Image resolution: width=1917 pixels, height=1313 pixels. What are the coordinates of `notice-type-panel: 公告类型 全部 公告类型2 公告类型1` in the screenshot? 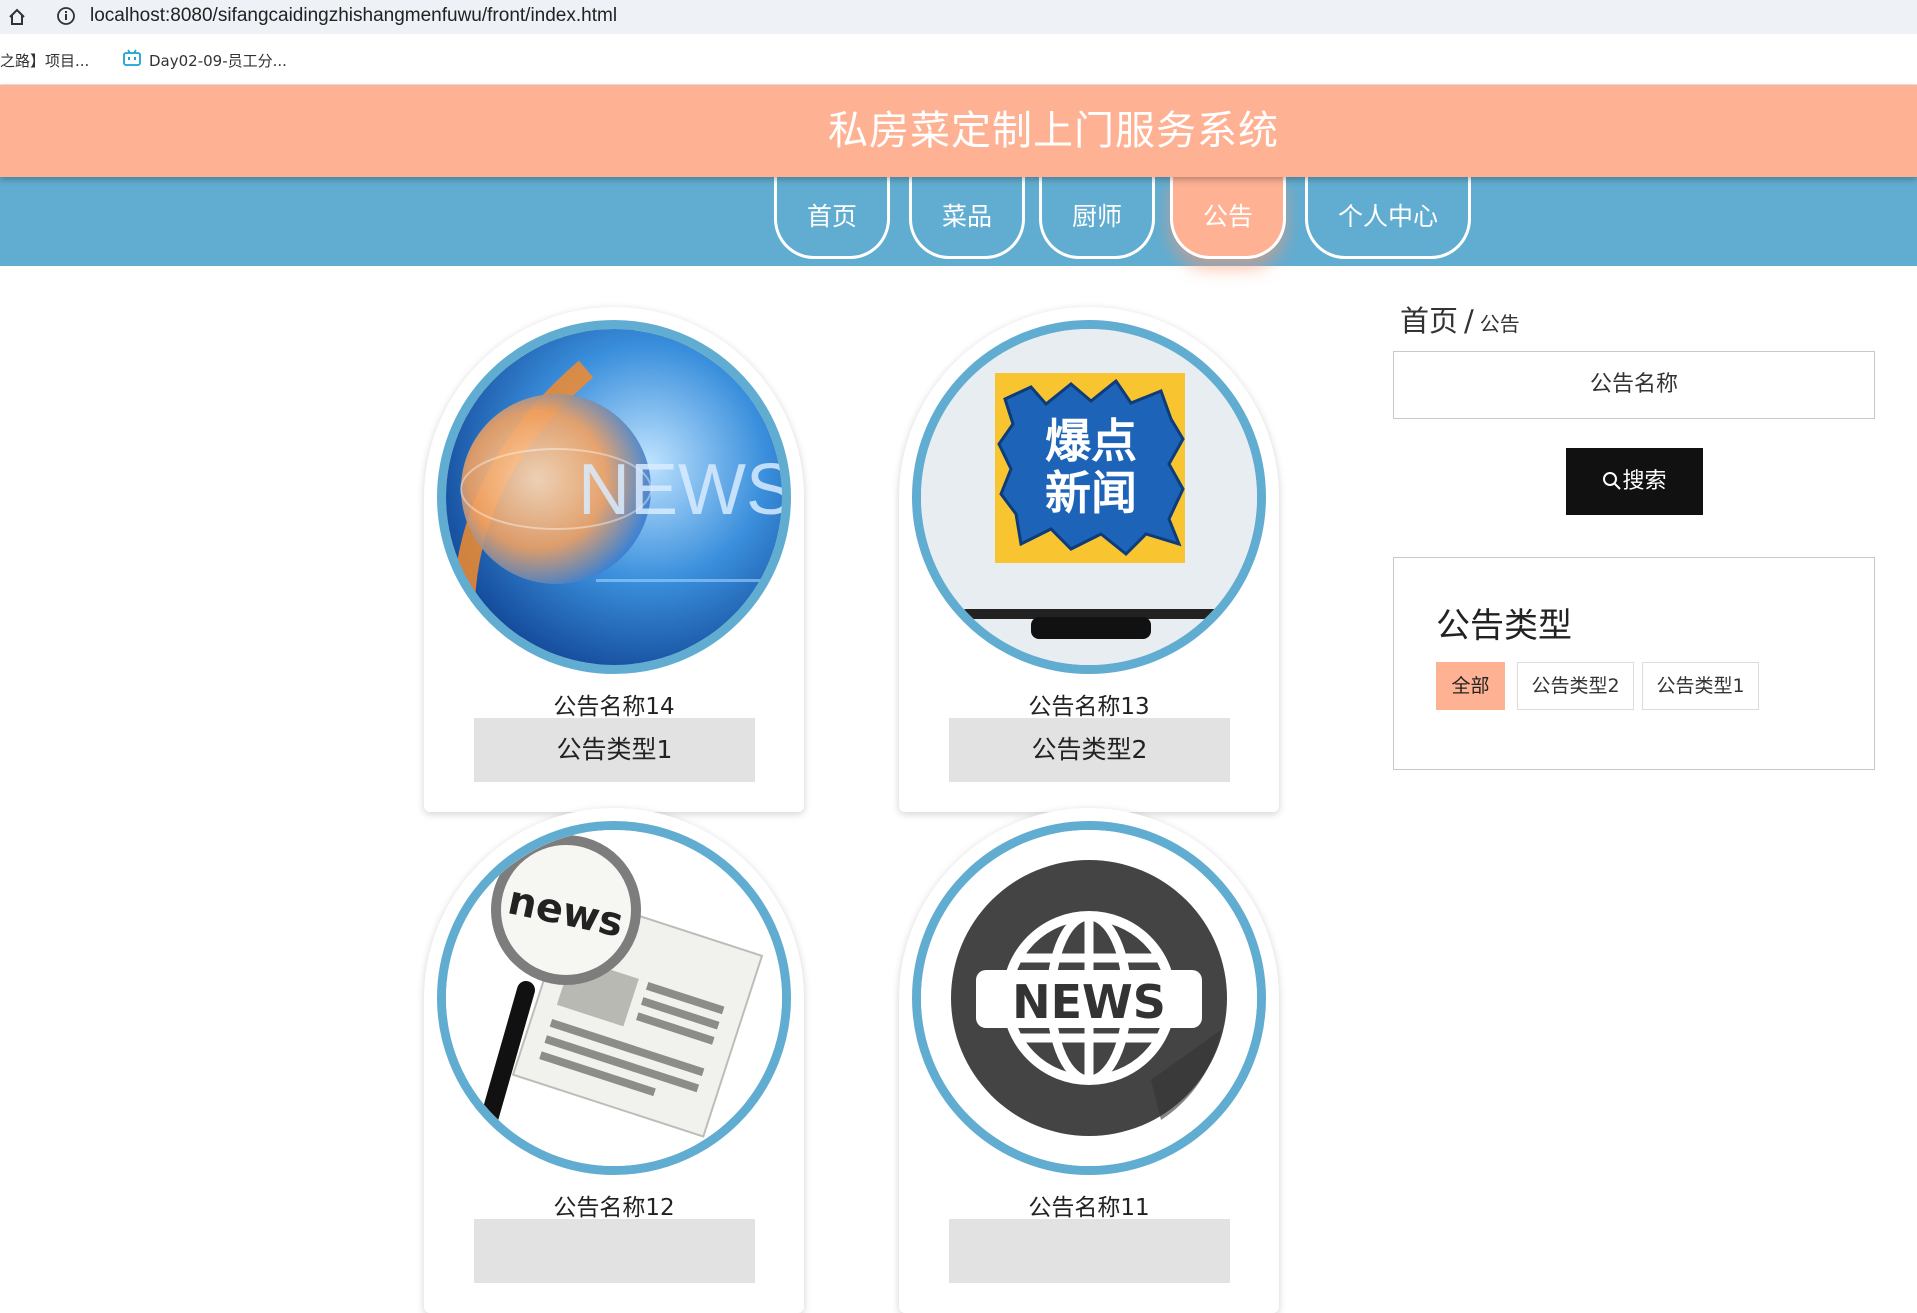 It's located at (1634, 663).